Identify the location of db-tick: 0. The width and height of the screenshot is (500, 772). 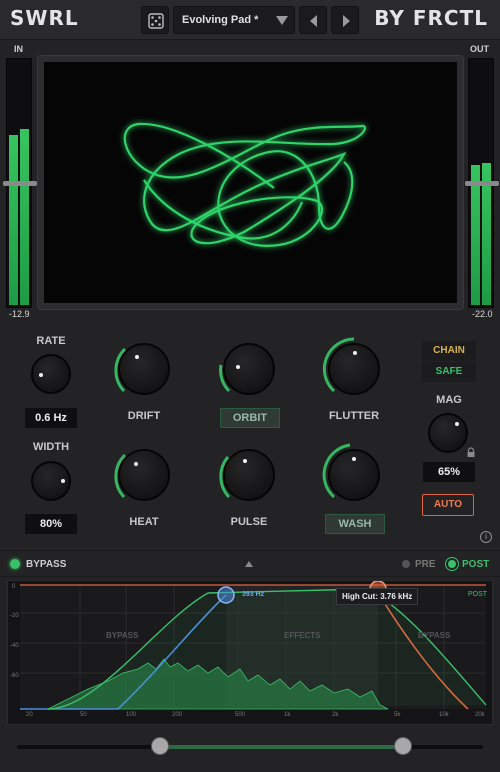
(14, 587).